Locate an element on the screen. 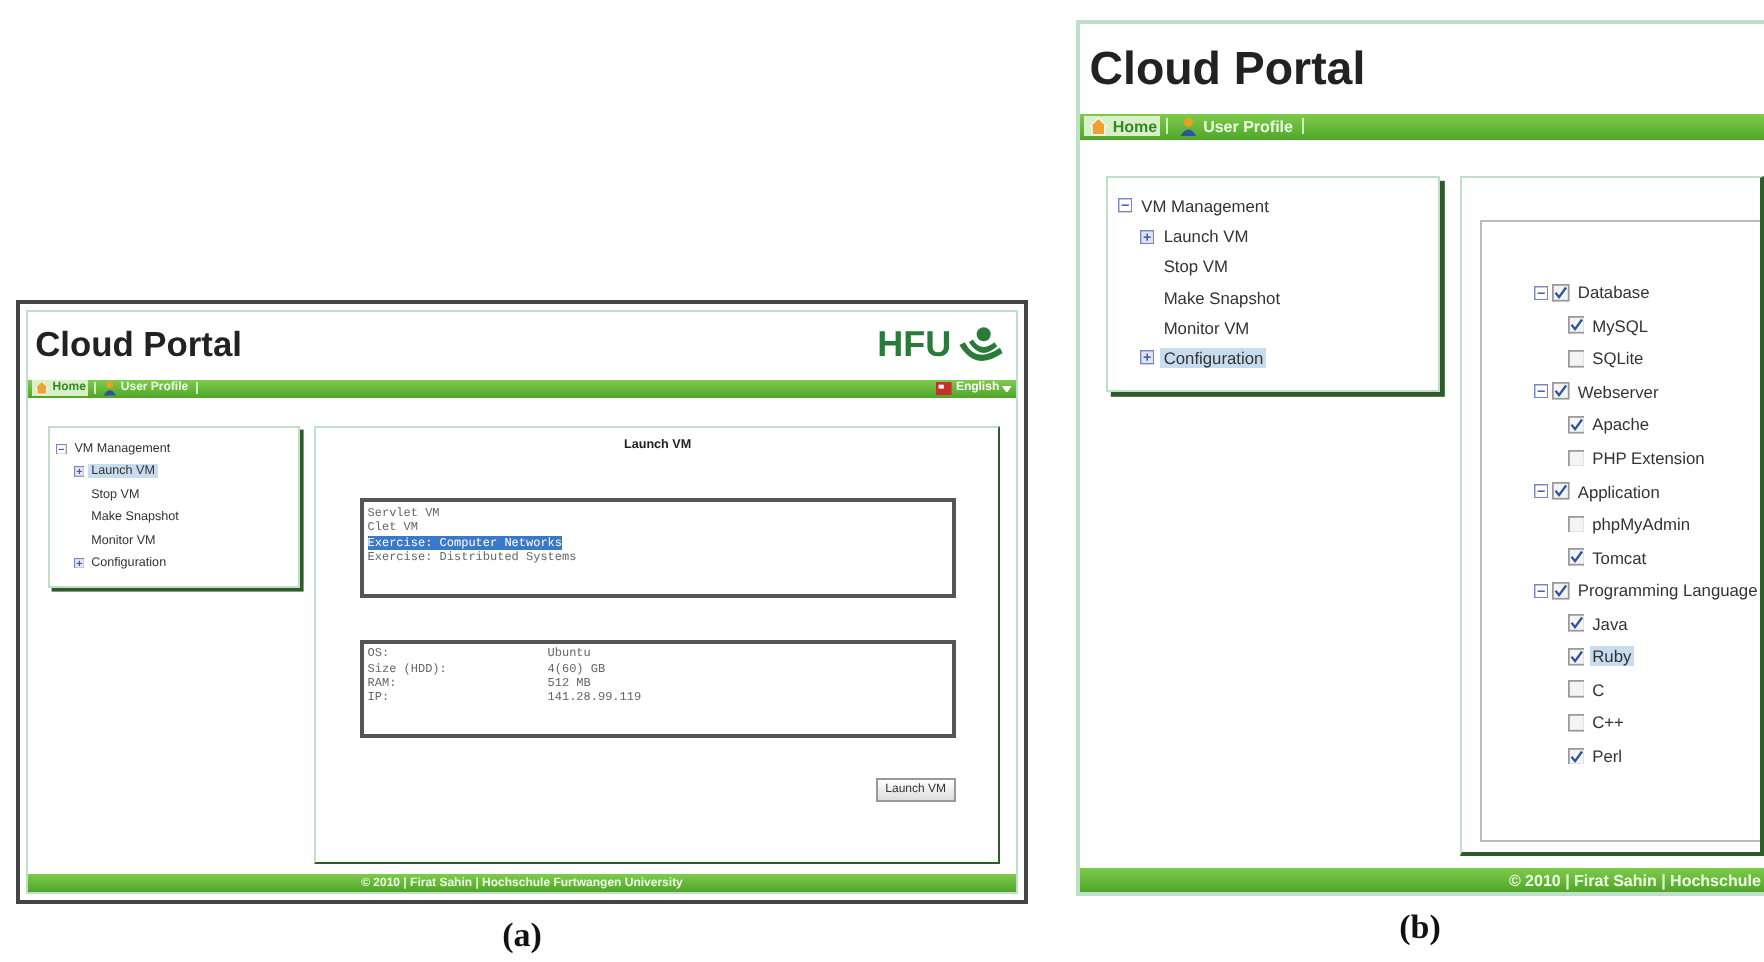 Image resolution: width=1764 pixels, height=962 pixels. menu-item: Launch VM is located at coordinates (1206, 236).